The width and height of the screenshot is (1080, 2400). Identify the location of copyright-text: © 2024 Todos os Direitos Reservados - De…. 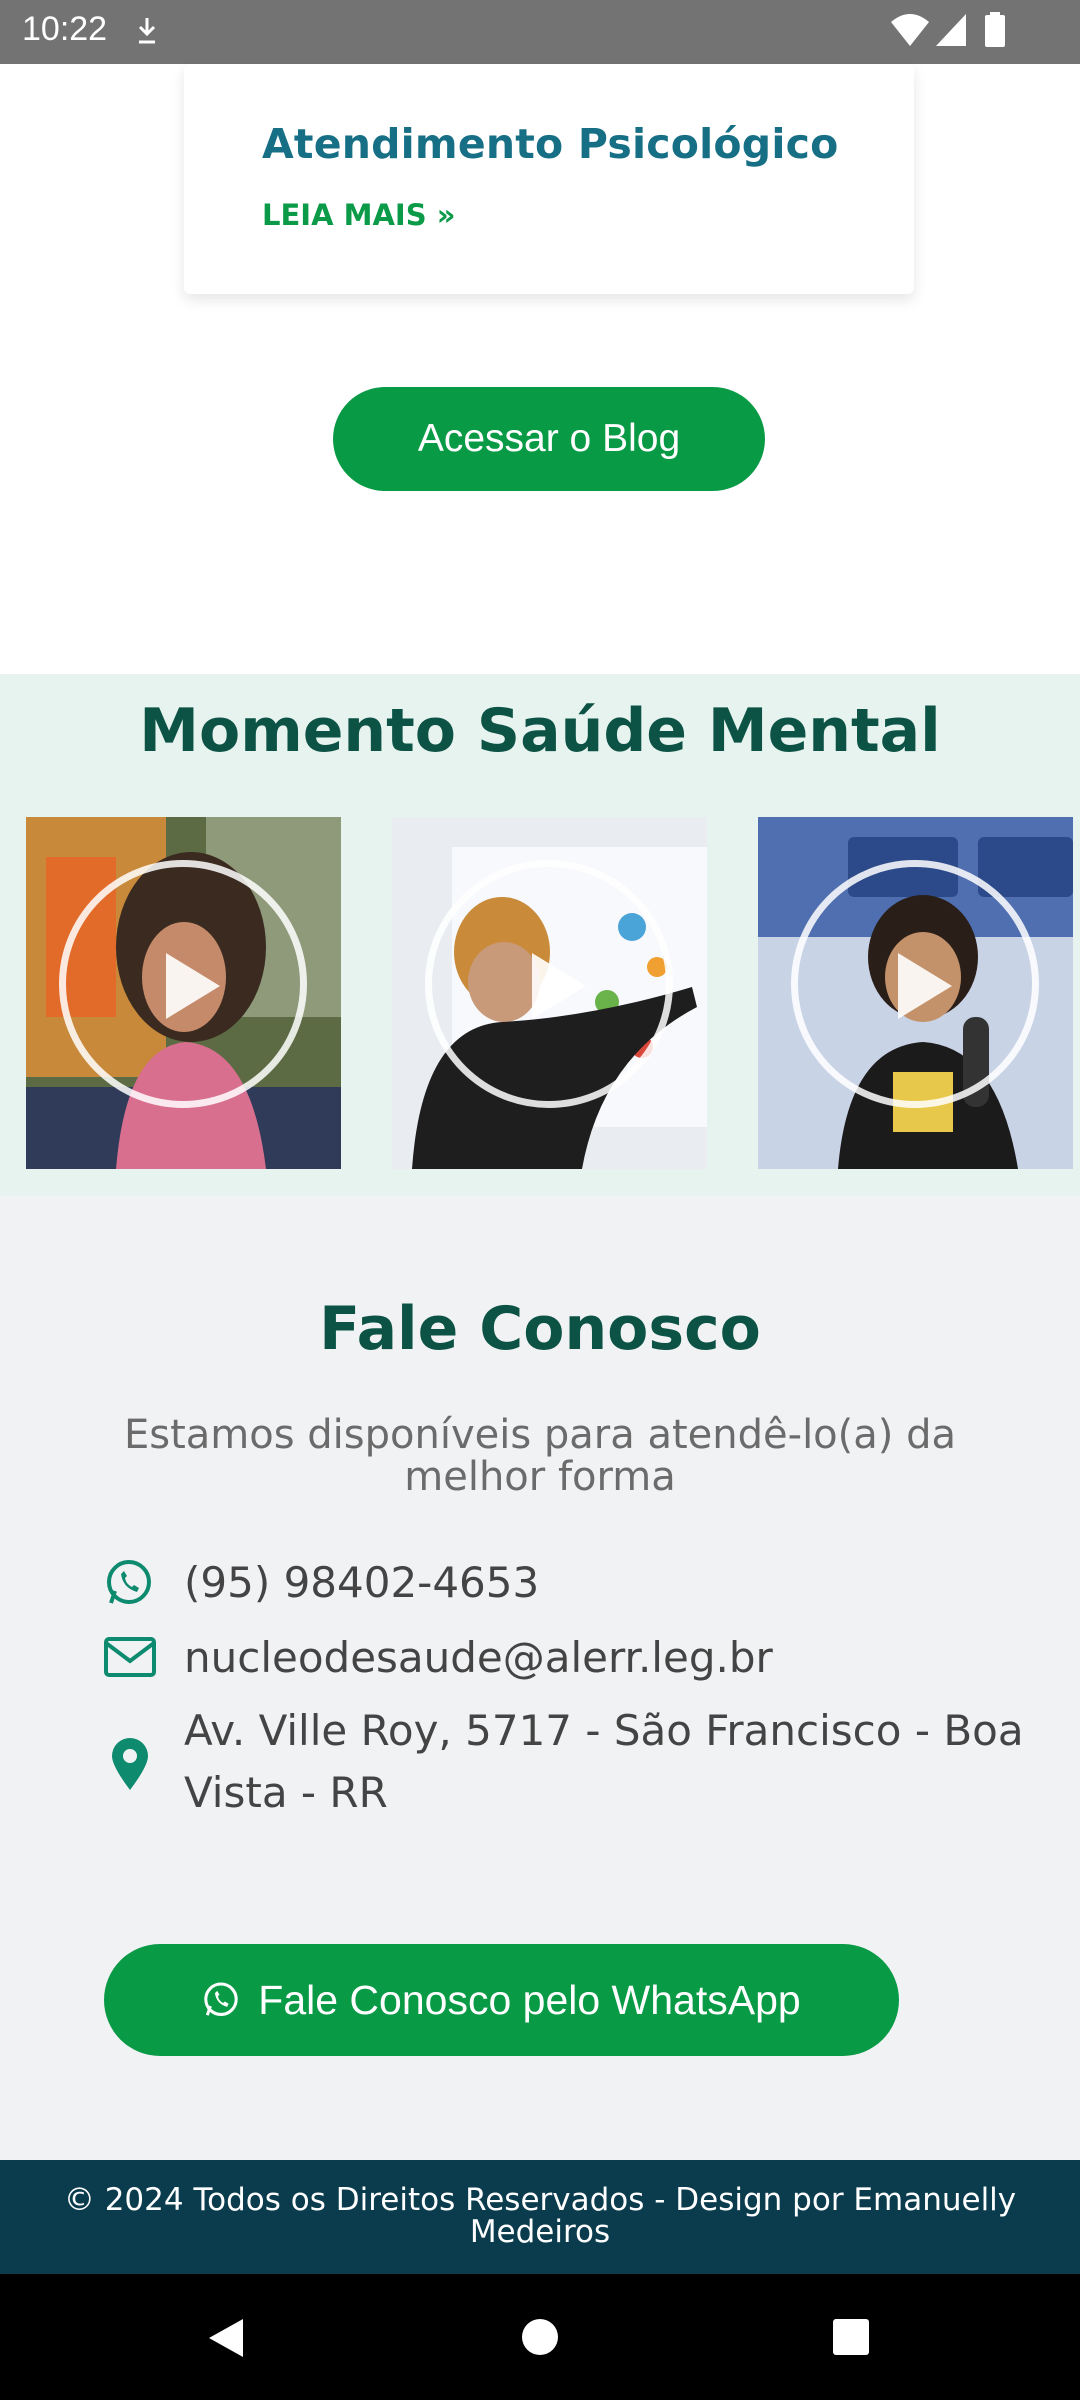
(540, 2216).